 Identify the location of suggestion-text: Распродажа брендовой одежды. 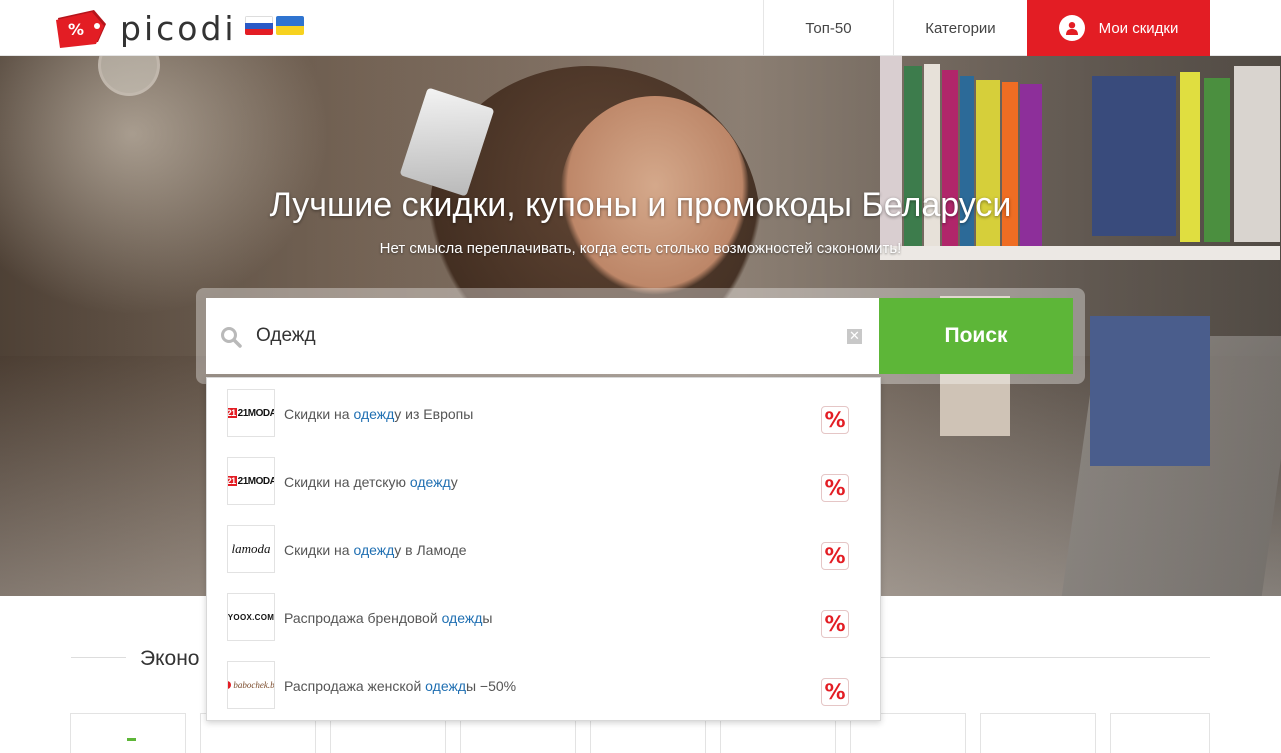
(388, 618).